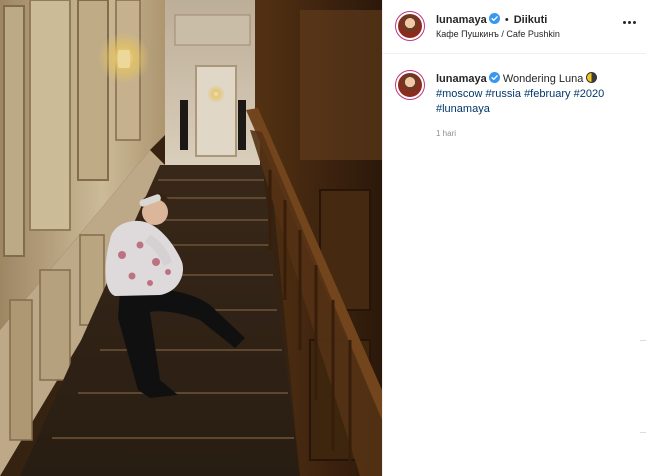 The height and width of the screenshot is (476, 646). What do you see at coordinates (498, 34) in the screenshot?
I see `location-link: Кафе Пушкинъ / Cafe Pushkin` at bounding box center [498, 34].